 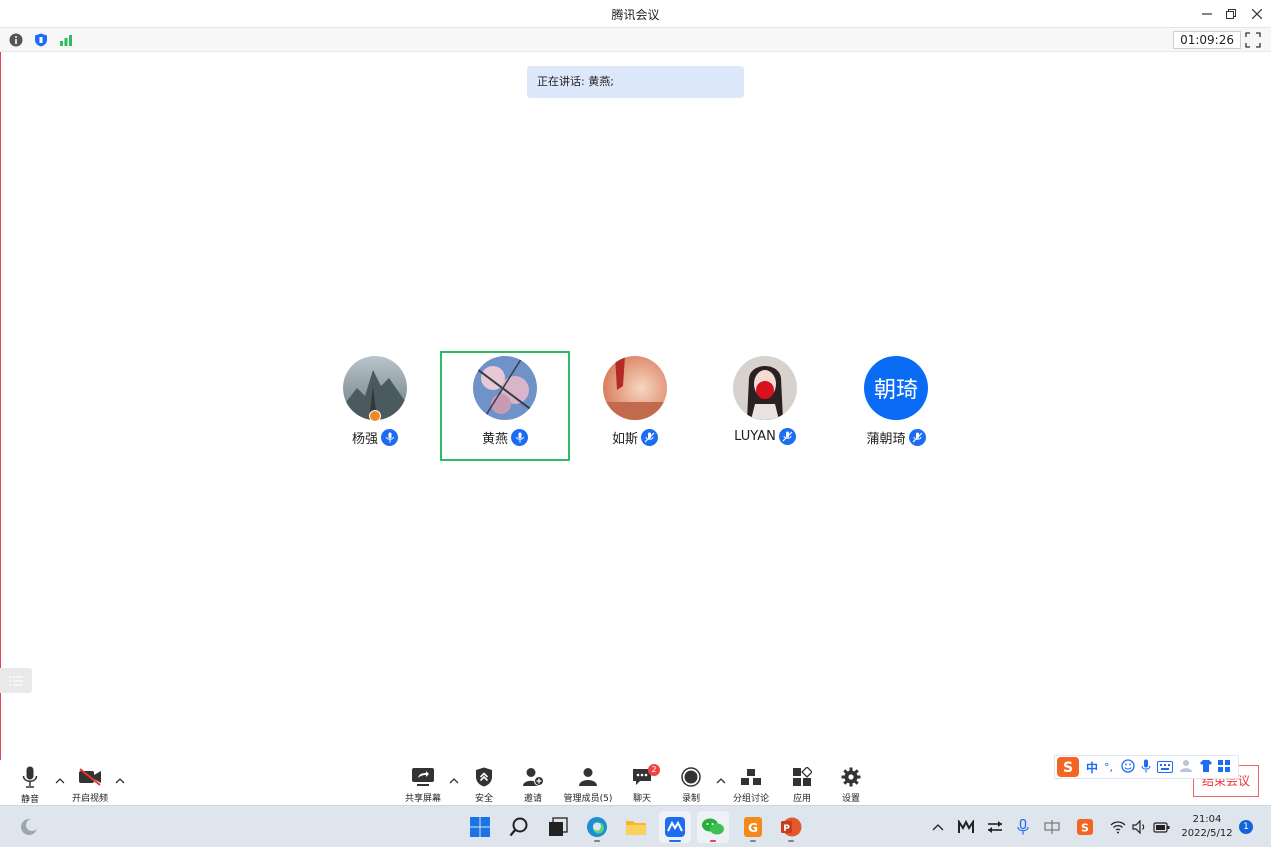 What do you see at coordinates (1187, 767) in the screenshot?
I see `user-icon` at bounding box center [1187, 767].